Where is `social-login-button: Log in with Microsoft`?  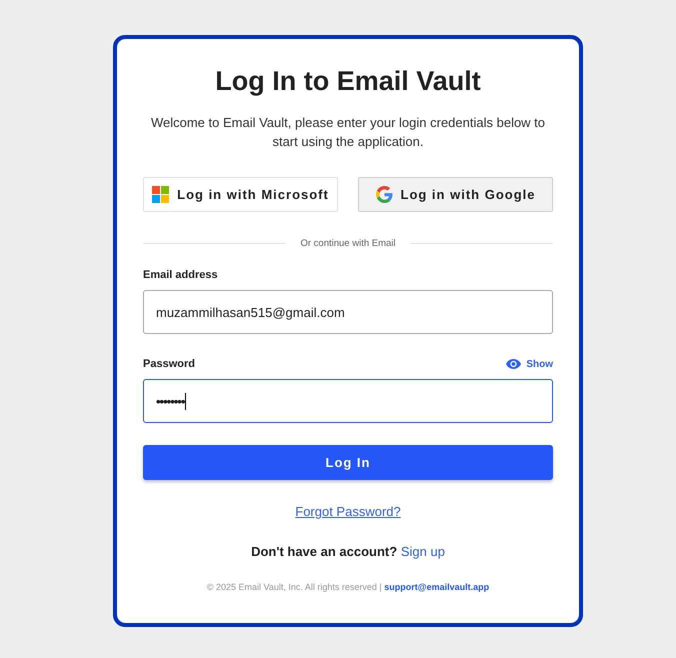 social-login-button: Log in with Microsoft is located at coordinates (240, 194).